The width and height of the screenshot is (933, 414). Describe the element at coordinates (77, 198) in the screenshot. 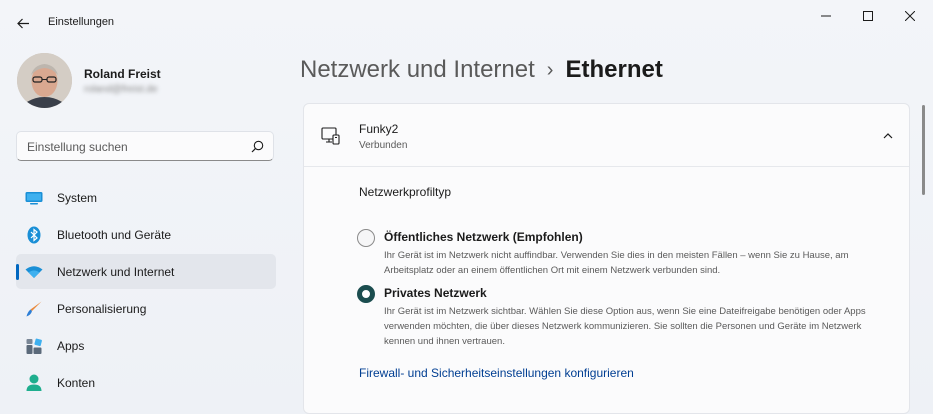

I see `sidebar-item-label: System` at that location.